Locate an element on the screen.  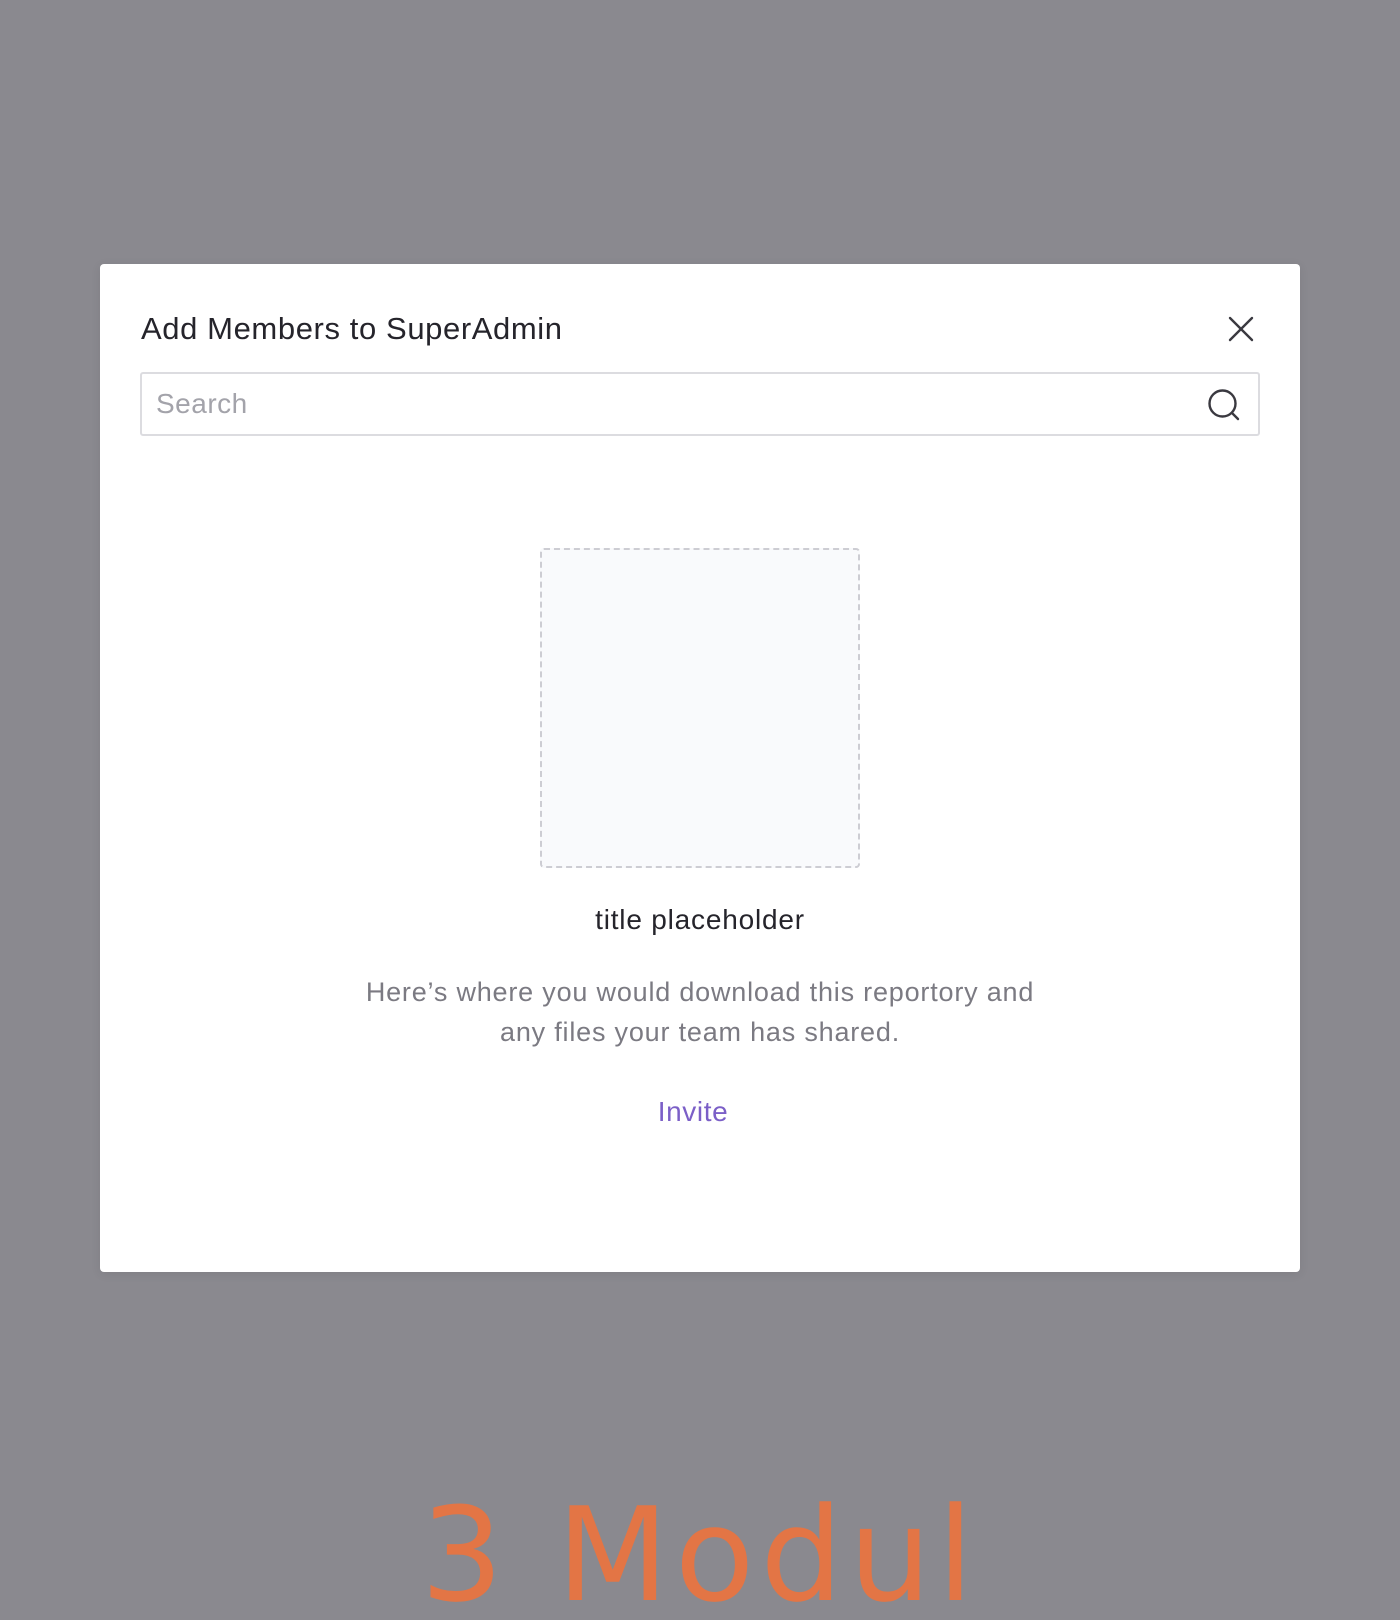
search-icon is located at coordinates (1224, 405).